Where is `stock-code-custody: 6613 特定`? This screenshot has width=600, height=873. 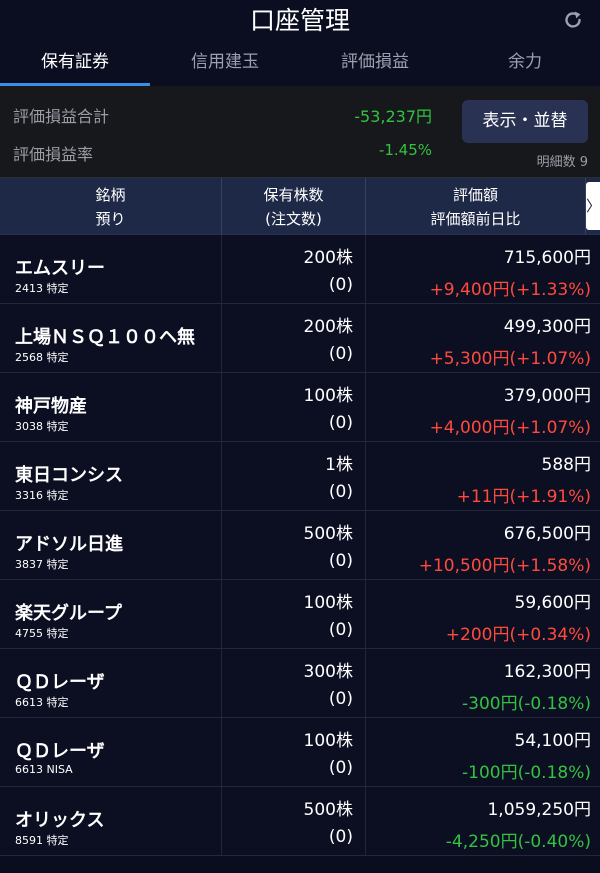
stock-code-custody: 6613 特定 is located at coordinates (42, 702).